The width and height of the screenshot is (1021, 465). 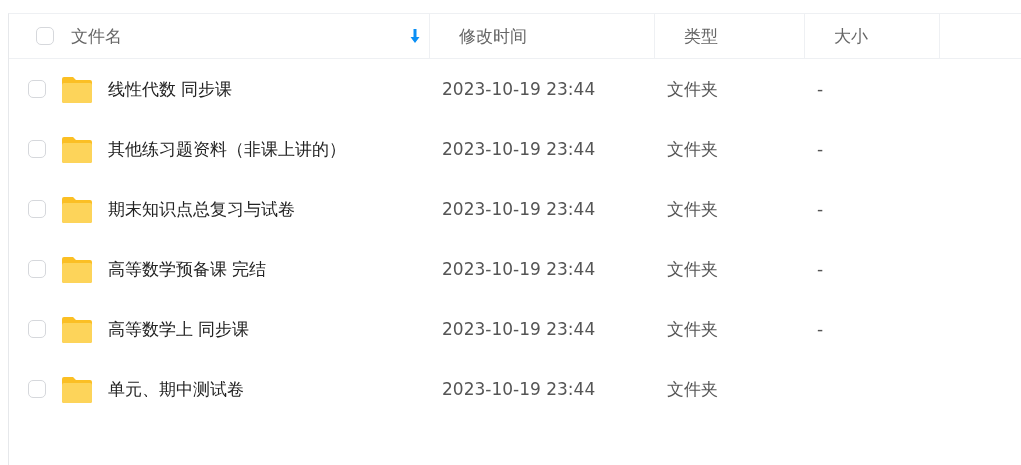 I want to click on sort-arrow-icon, so click(x=415, y=36).